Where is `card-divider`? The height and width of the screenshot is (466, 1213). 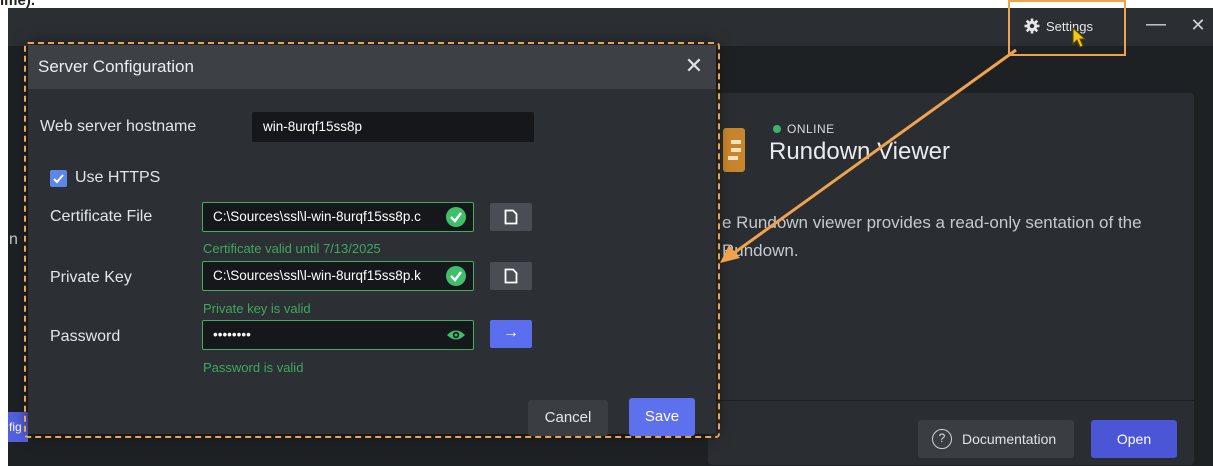
card-divider is located at coordinates (951, 400).